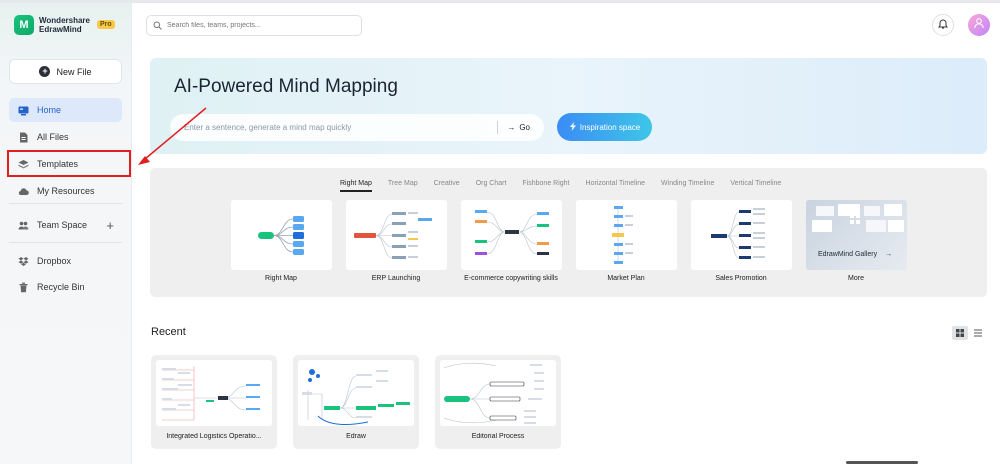  I want to click on inspiration-space-button: Inspiration space, so click(604, 127).